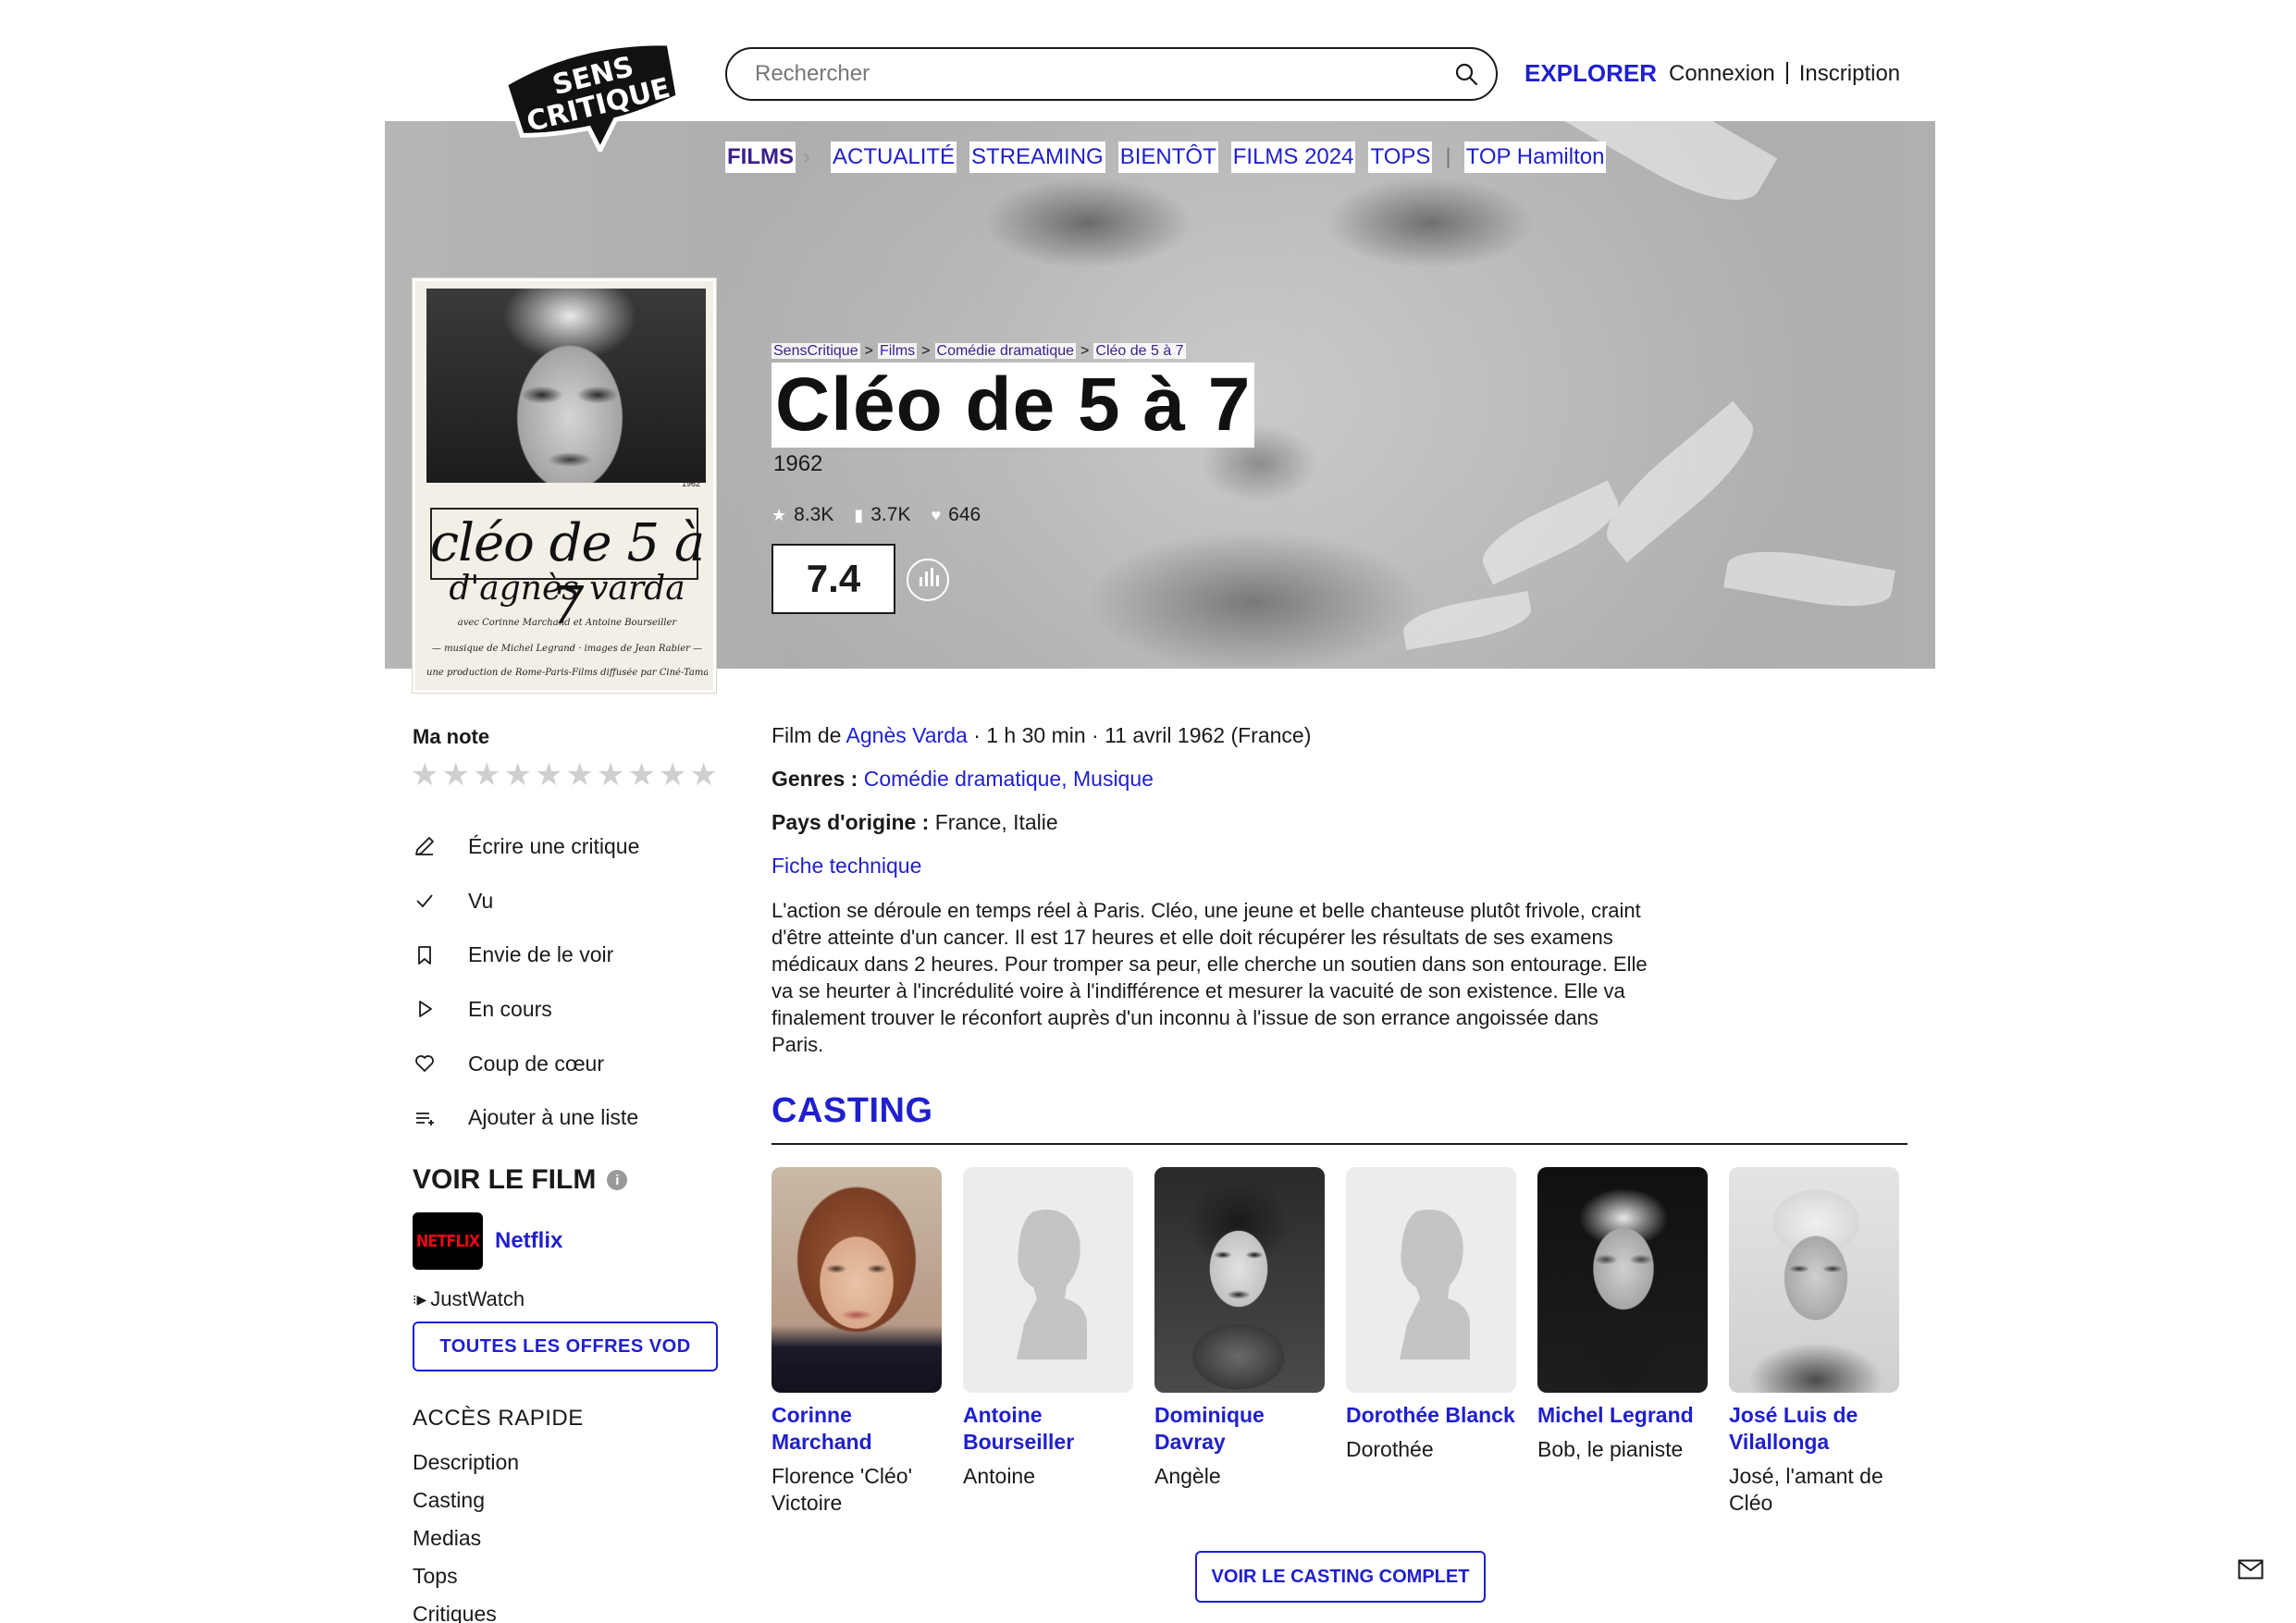 Image resolution: width=2296 pixels, height=1623 pixels. What do you see at coordinates (897, 351) in the screenshot?
I see `breadcrumb-item: Films` at bounding box center [897, 351].